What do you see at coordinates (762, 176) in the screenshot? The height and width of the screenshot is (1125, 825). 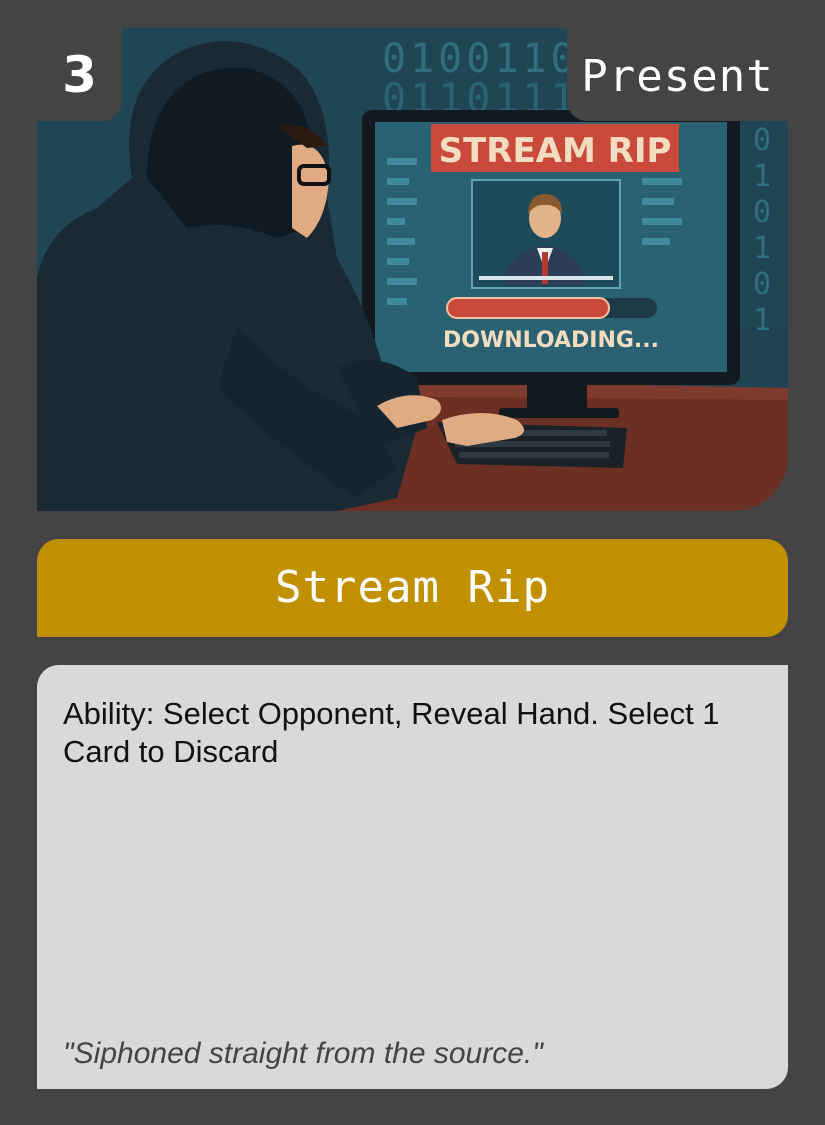 I see `binary-col-2: 1` at bounding box center [762, 176].